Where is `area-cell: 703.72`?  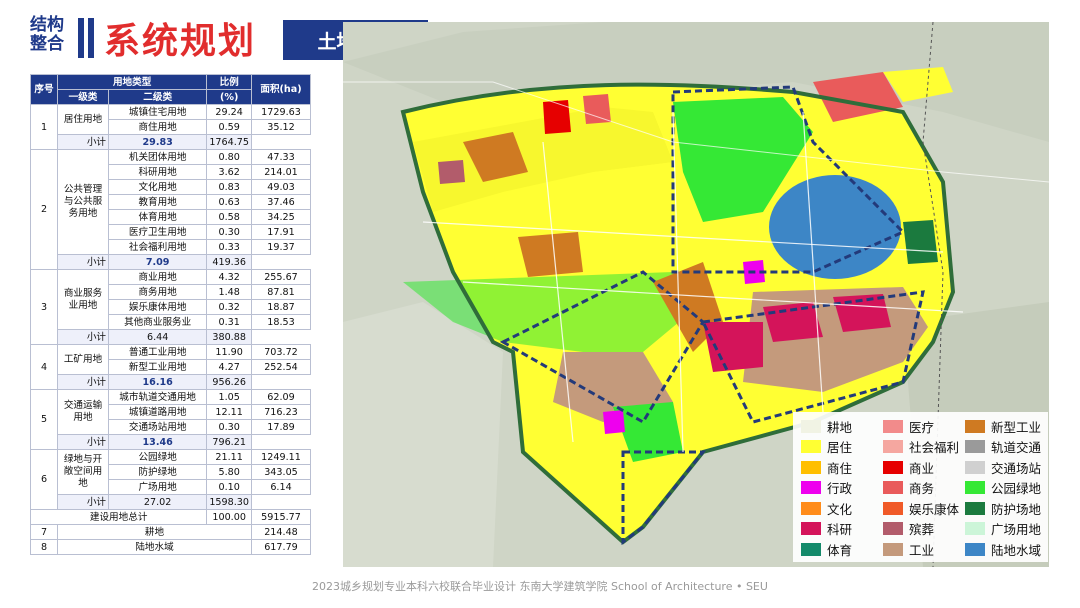
area-cell: 703.72 is located at coordinates (281, 352).